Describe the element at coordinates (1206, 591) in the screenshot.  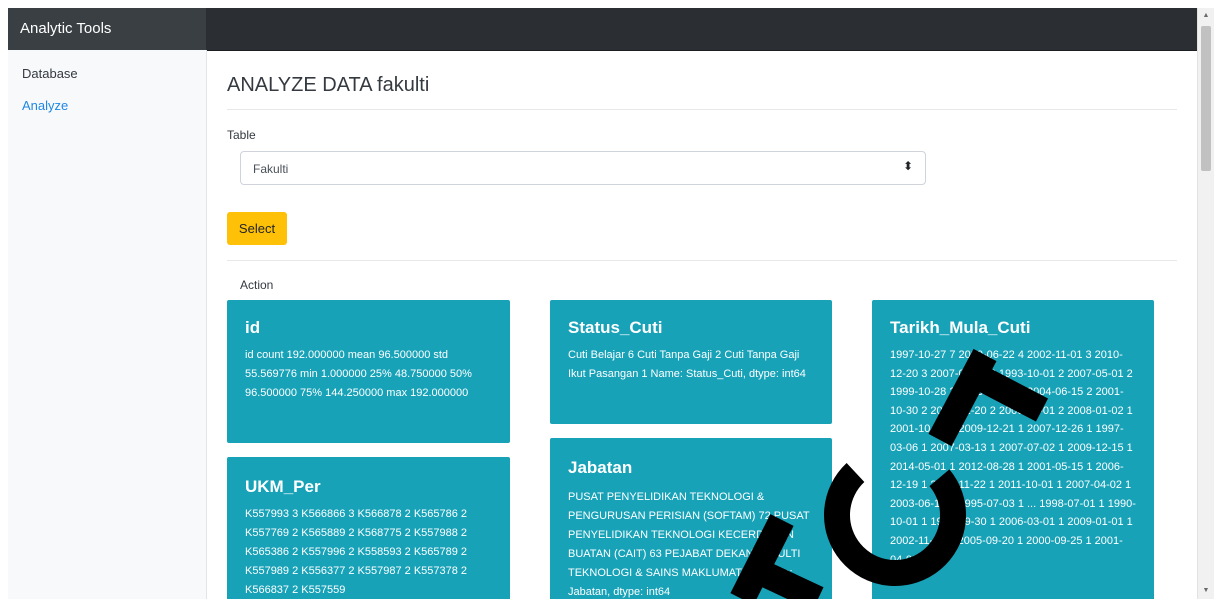
I see `scroll-down-arrow-icon: ▼` at that location.